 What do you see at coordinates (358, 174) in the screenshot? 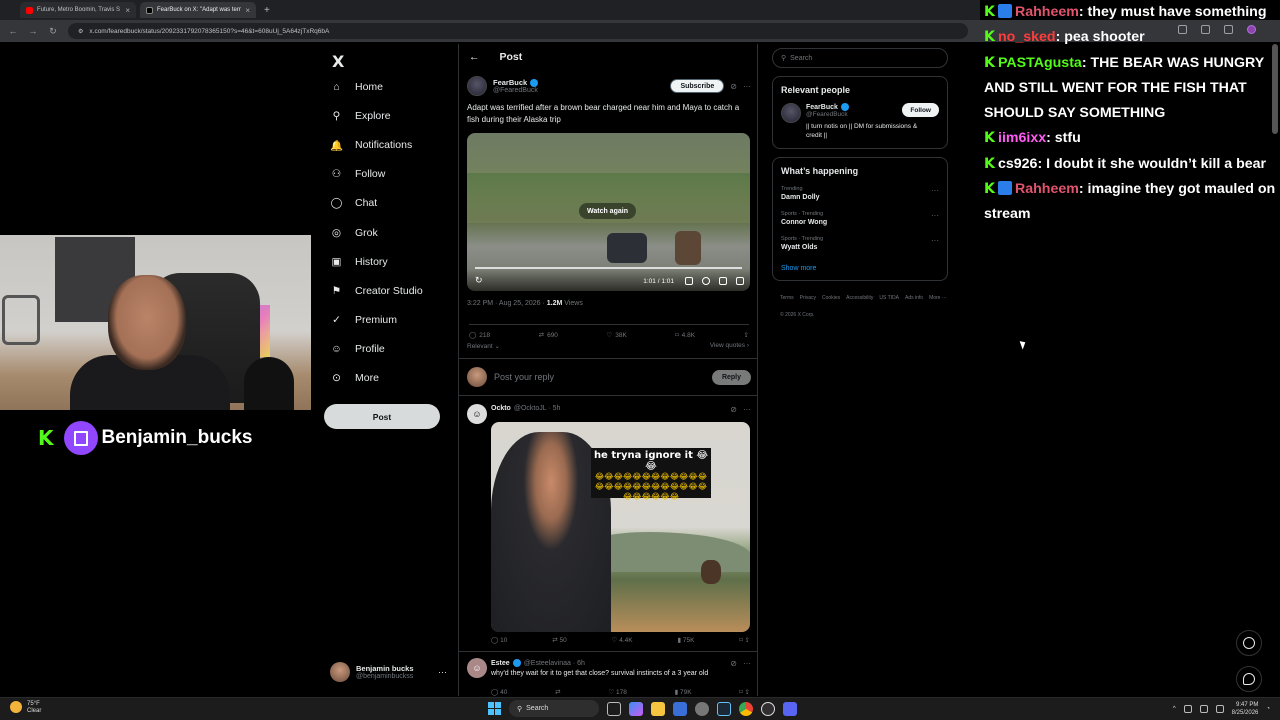
I see `nav-item-follow: ⚇ Follow` at bounding box center [358, 174].